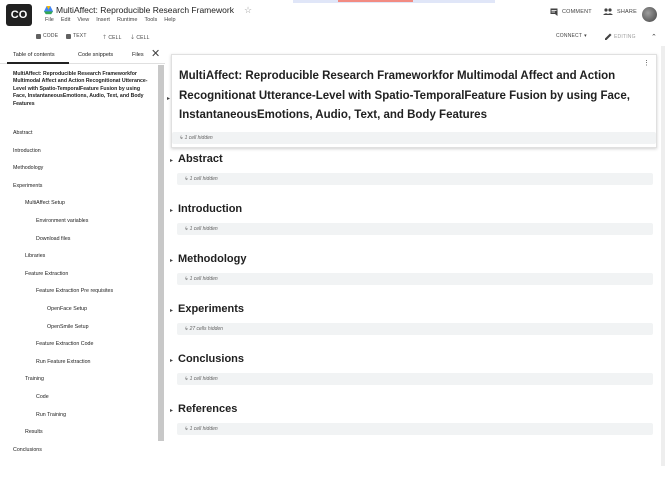 The image size is (667, 477). What do you see at coordinates (53, 239) in the screenshot?
I see `toc-item: Download files` at bounding box center [53, 239].